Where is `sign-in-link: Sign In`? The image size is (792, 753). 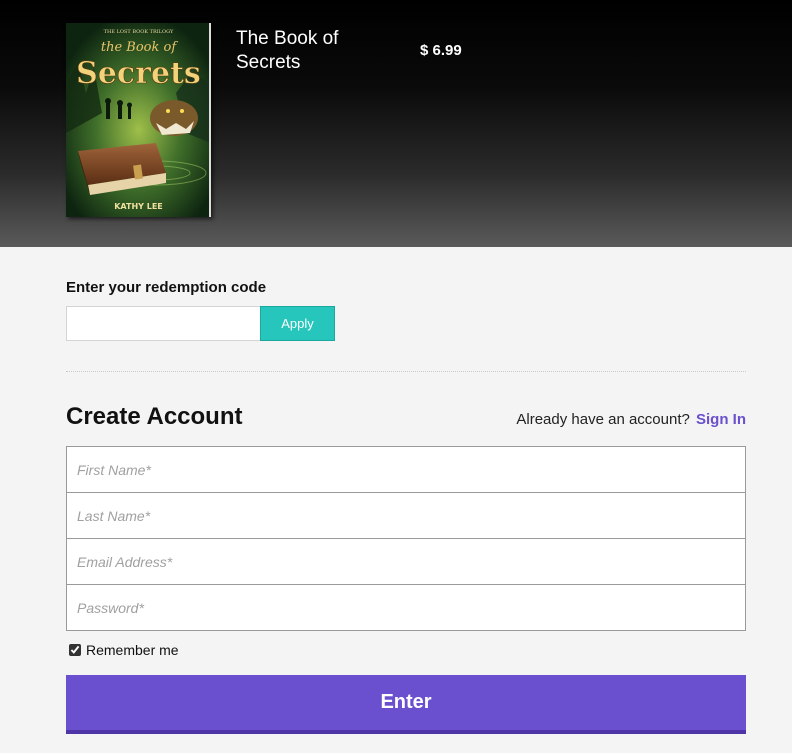
sign-in-link: Sign In is located at coordinates (721, 419).